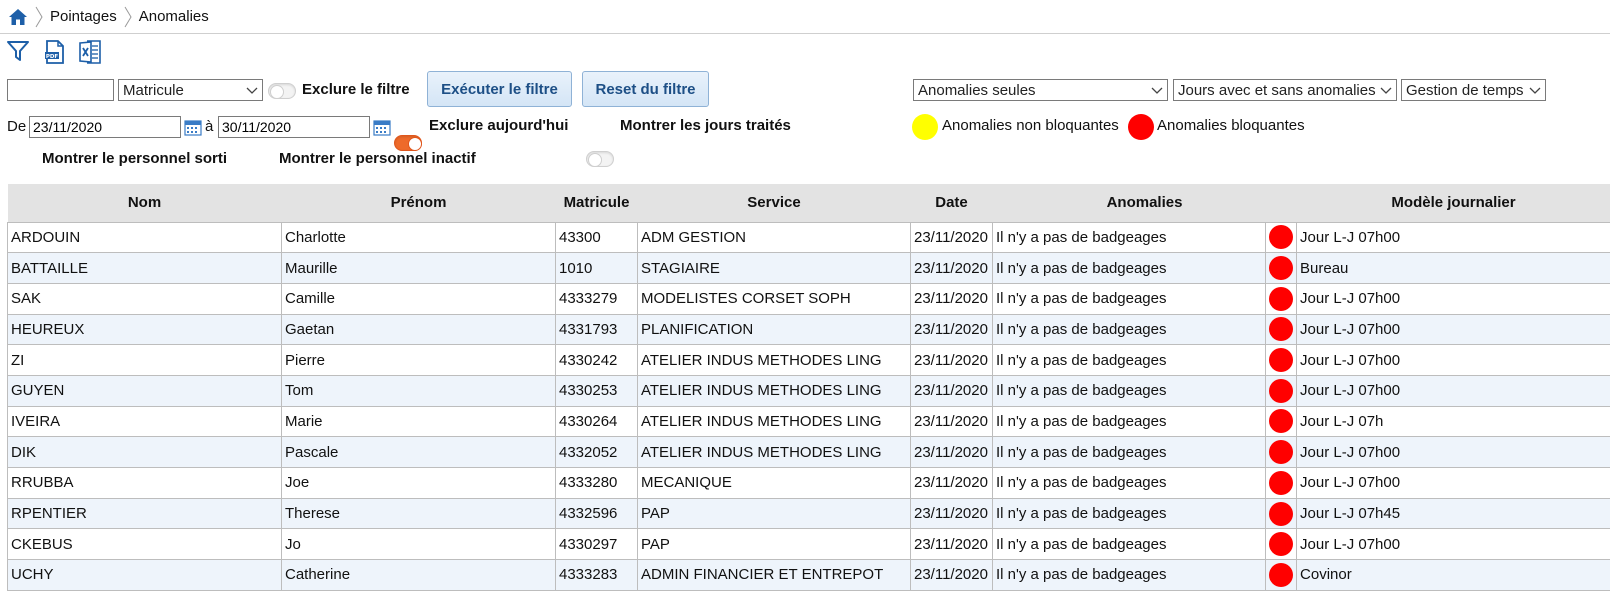 The height and width of the screenshot is (607, 1610). Describe the element at coordinates (774, 268) in the screenshot. I see `cell-service: STAGIAIRE` at that location.